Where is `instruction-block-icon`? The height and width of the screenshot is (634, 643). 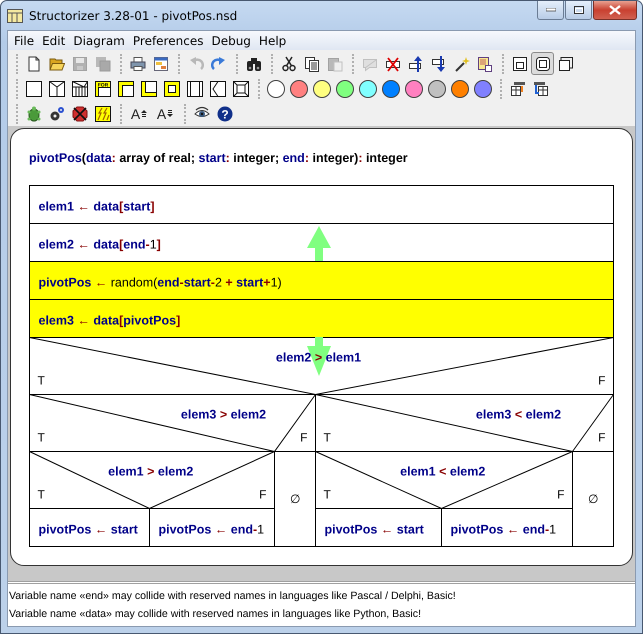
instruction-block-icon is located at coordinates (34, 88).